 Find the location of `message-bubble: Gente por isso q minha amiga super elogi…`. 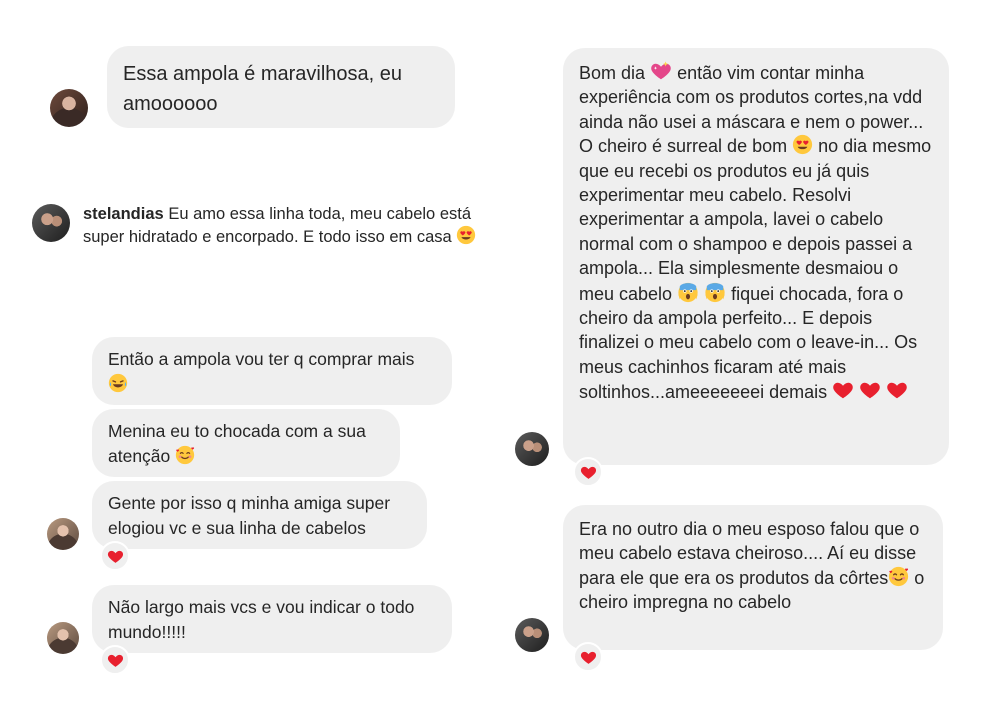

message-bubble: Gente por isso q minha amiga super elogi… is located at coordinates (259, 515).